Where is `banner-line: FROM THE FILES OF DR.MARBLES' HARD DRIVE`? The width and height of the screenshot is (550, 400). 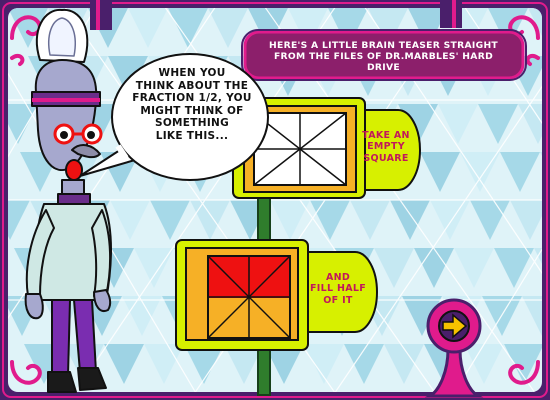
banner-line: FROM THE FILES OF DR.MARBLES' HARD DRIVE is located at coordinates (383, 62).